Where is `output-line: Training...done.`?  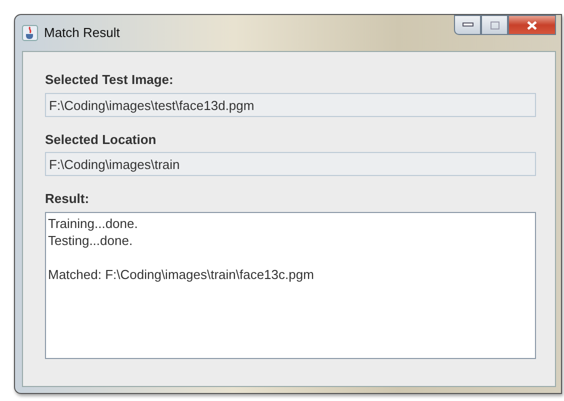
output-line: Training...done. is located at coordinates (93, 223).